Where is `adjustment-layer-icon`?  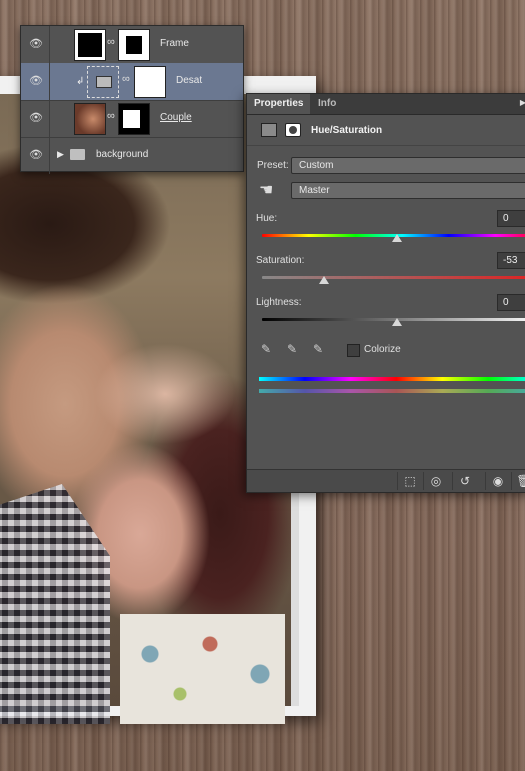
adjustment-layer-icon is located at coordinates (269, 130).